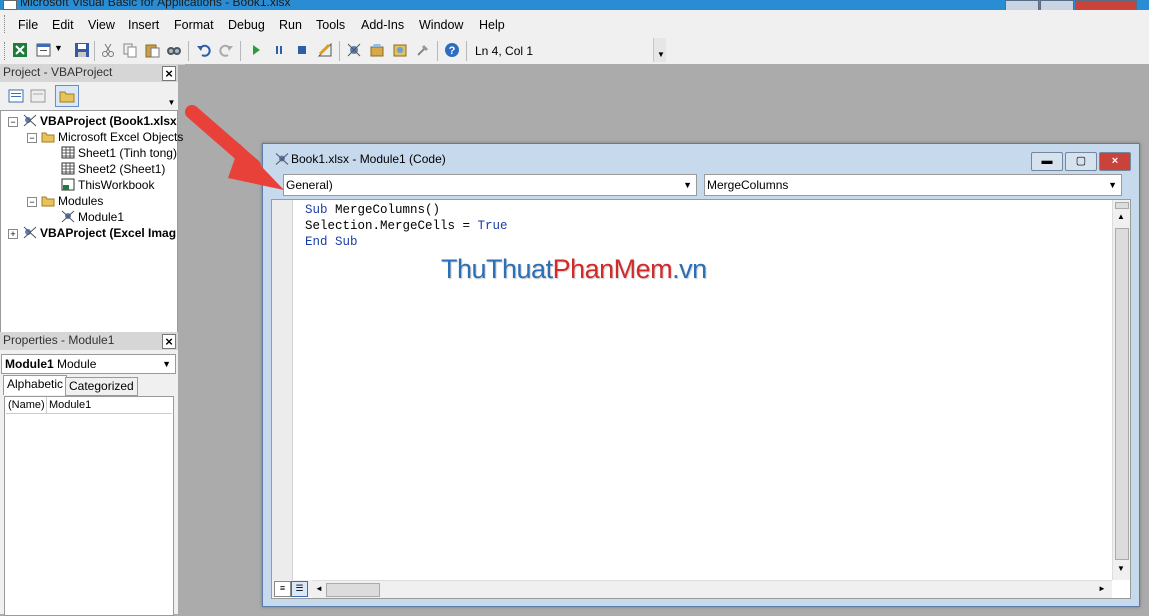  I want to click on menu-run: Run, so click(290, 25).